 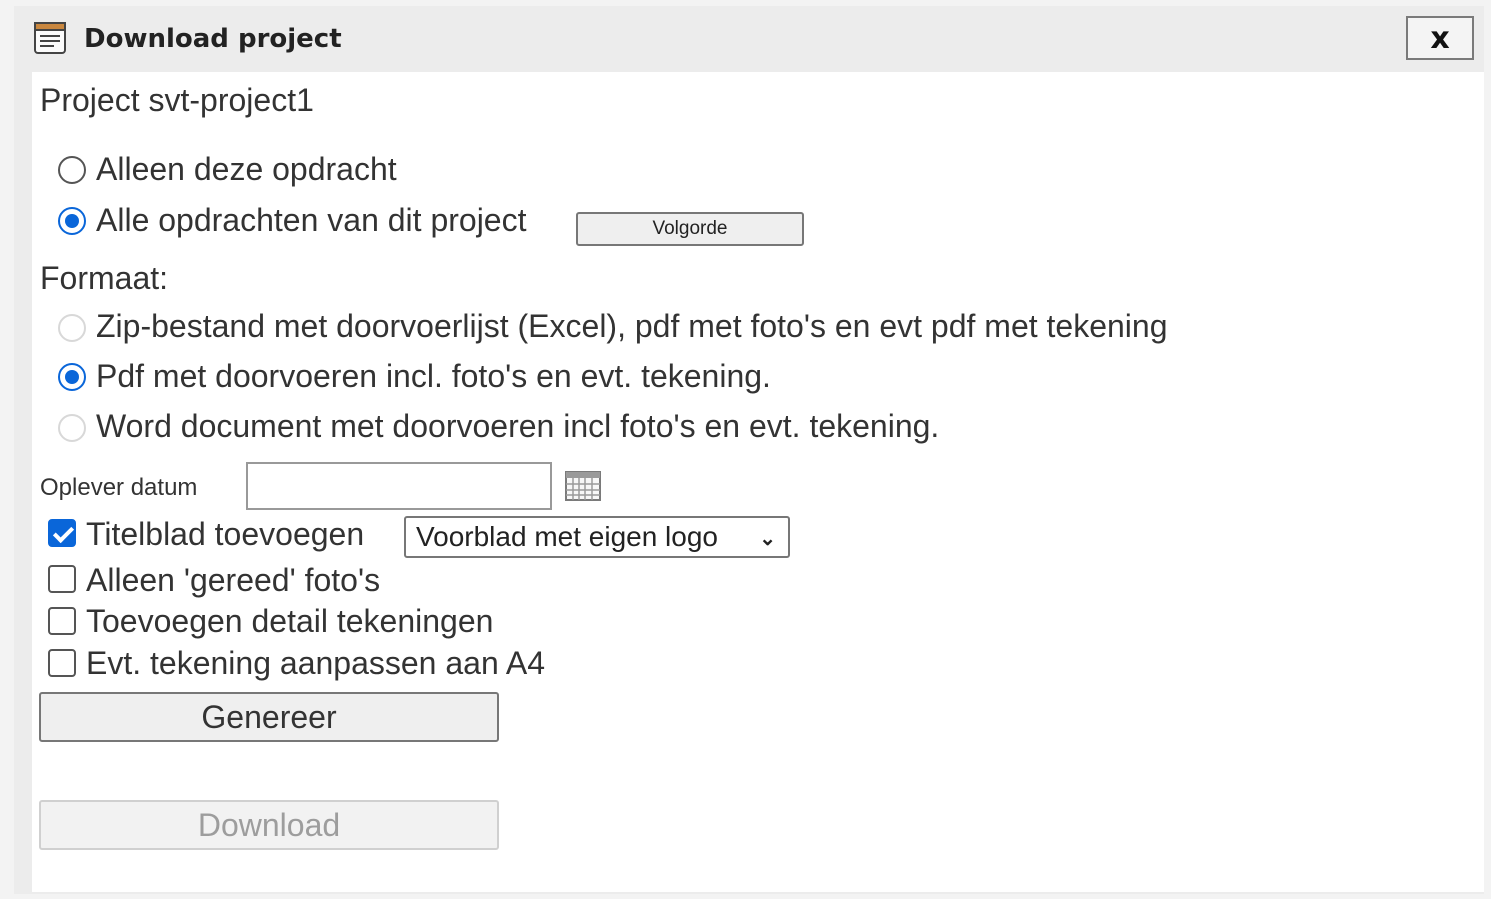 I want to click on close-button: x, so click(x=1440, y=38).